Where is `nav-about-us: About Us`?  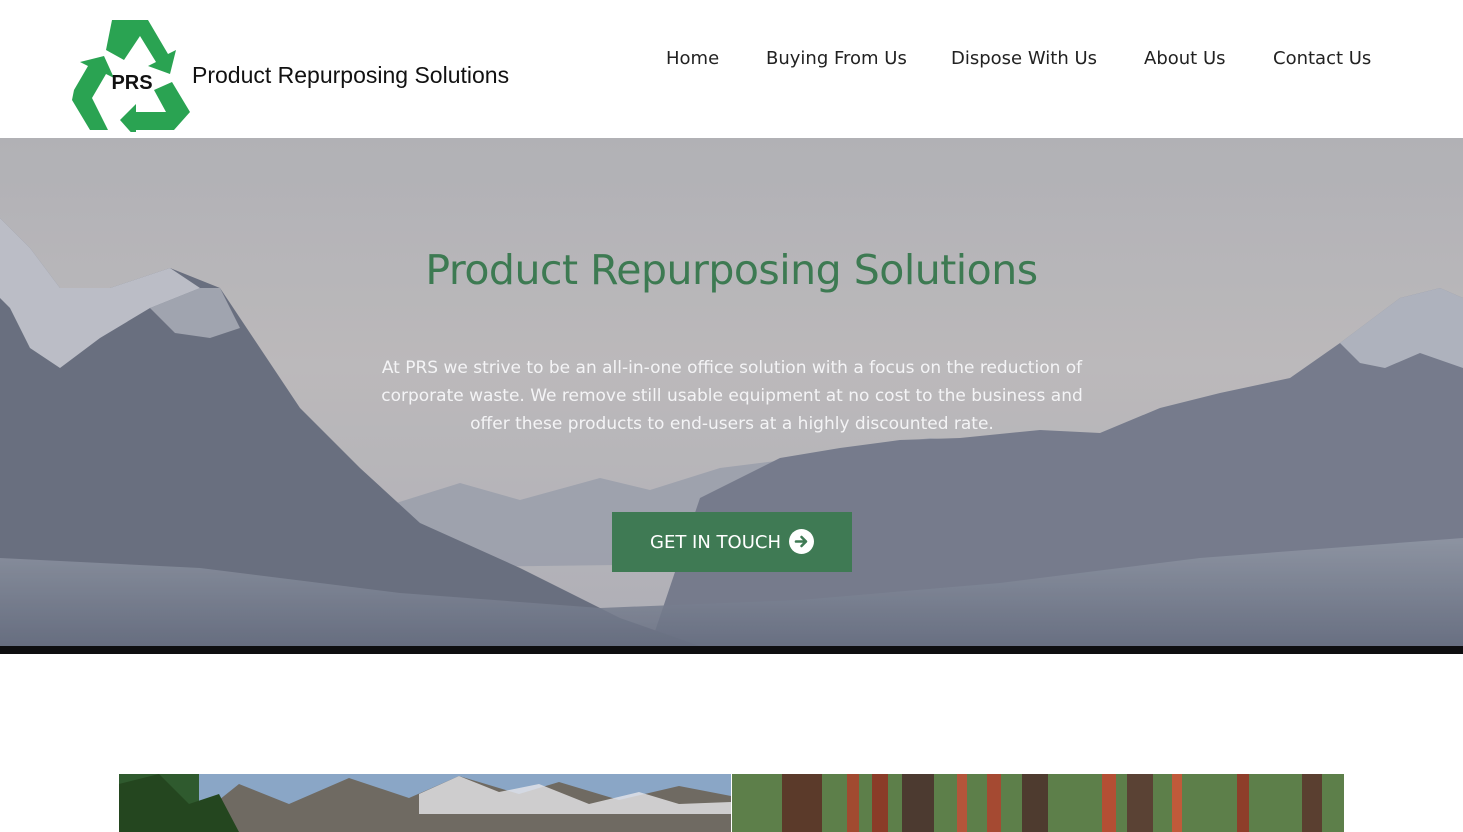
nav-about-us: About Us is located at coordinates (1185, 58).